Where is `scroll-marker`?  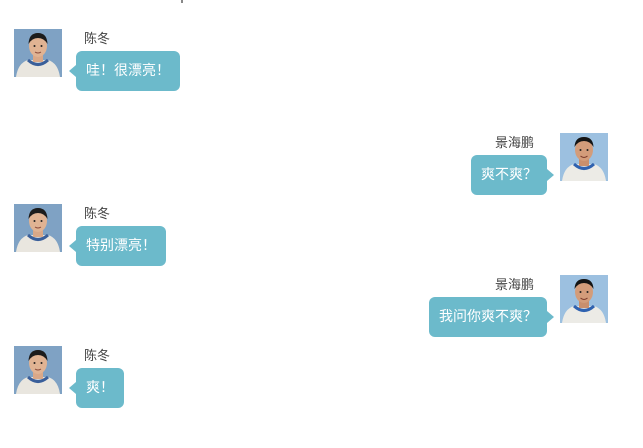 scroll-marker is located at coordinates (182, 1).